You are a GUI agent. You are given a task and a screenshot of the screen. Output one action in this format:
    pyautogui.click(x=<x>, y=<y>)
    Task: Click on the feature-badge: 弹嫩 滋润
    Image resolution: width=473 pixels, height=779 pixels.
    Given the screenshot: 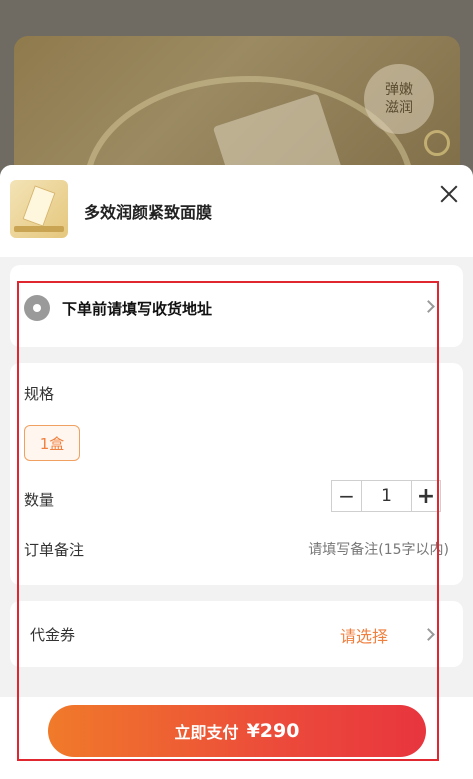 What is the action you would take?
    pyautogui.click(x=399, y=99)
    